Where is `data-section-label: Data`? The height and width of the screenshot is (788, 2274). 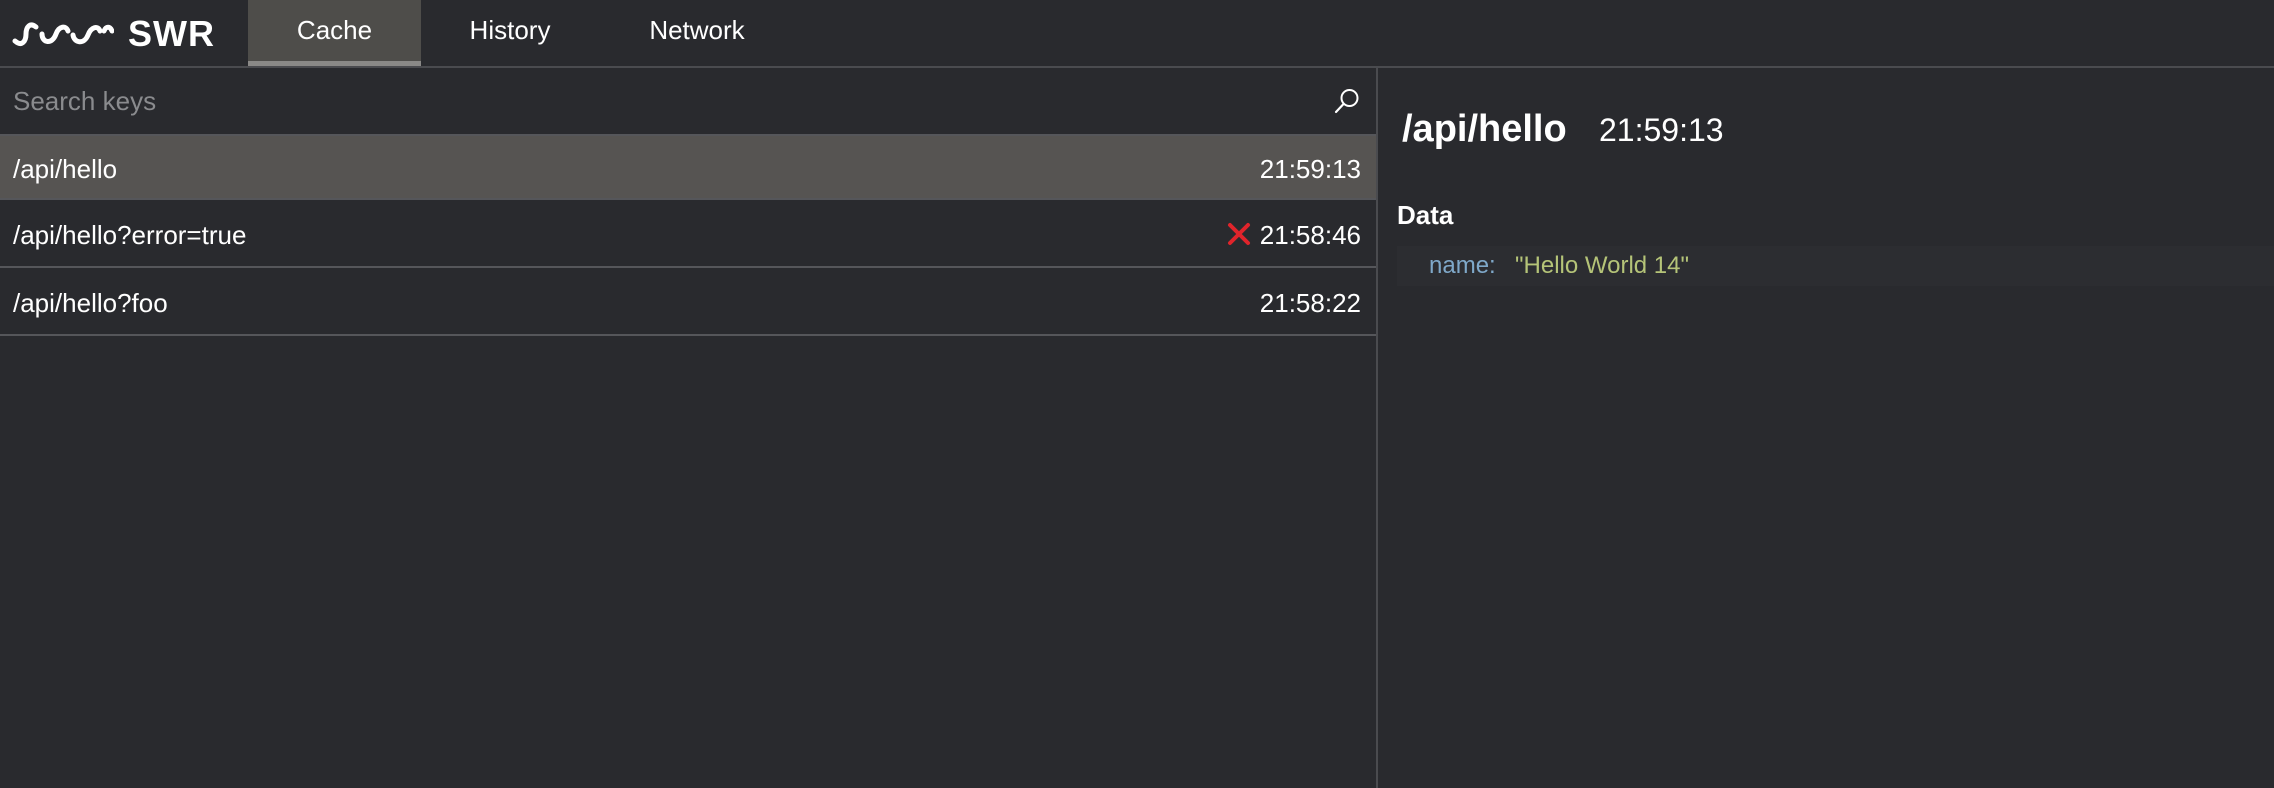
data-section-label: Data is located at coordinates (1425, 215).